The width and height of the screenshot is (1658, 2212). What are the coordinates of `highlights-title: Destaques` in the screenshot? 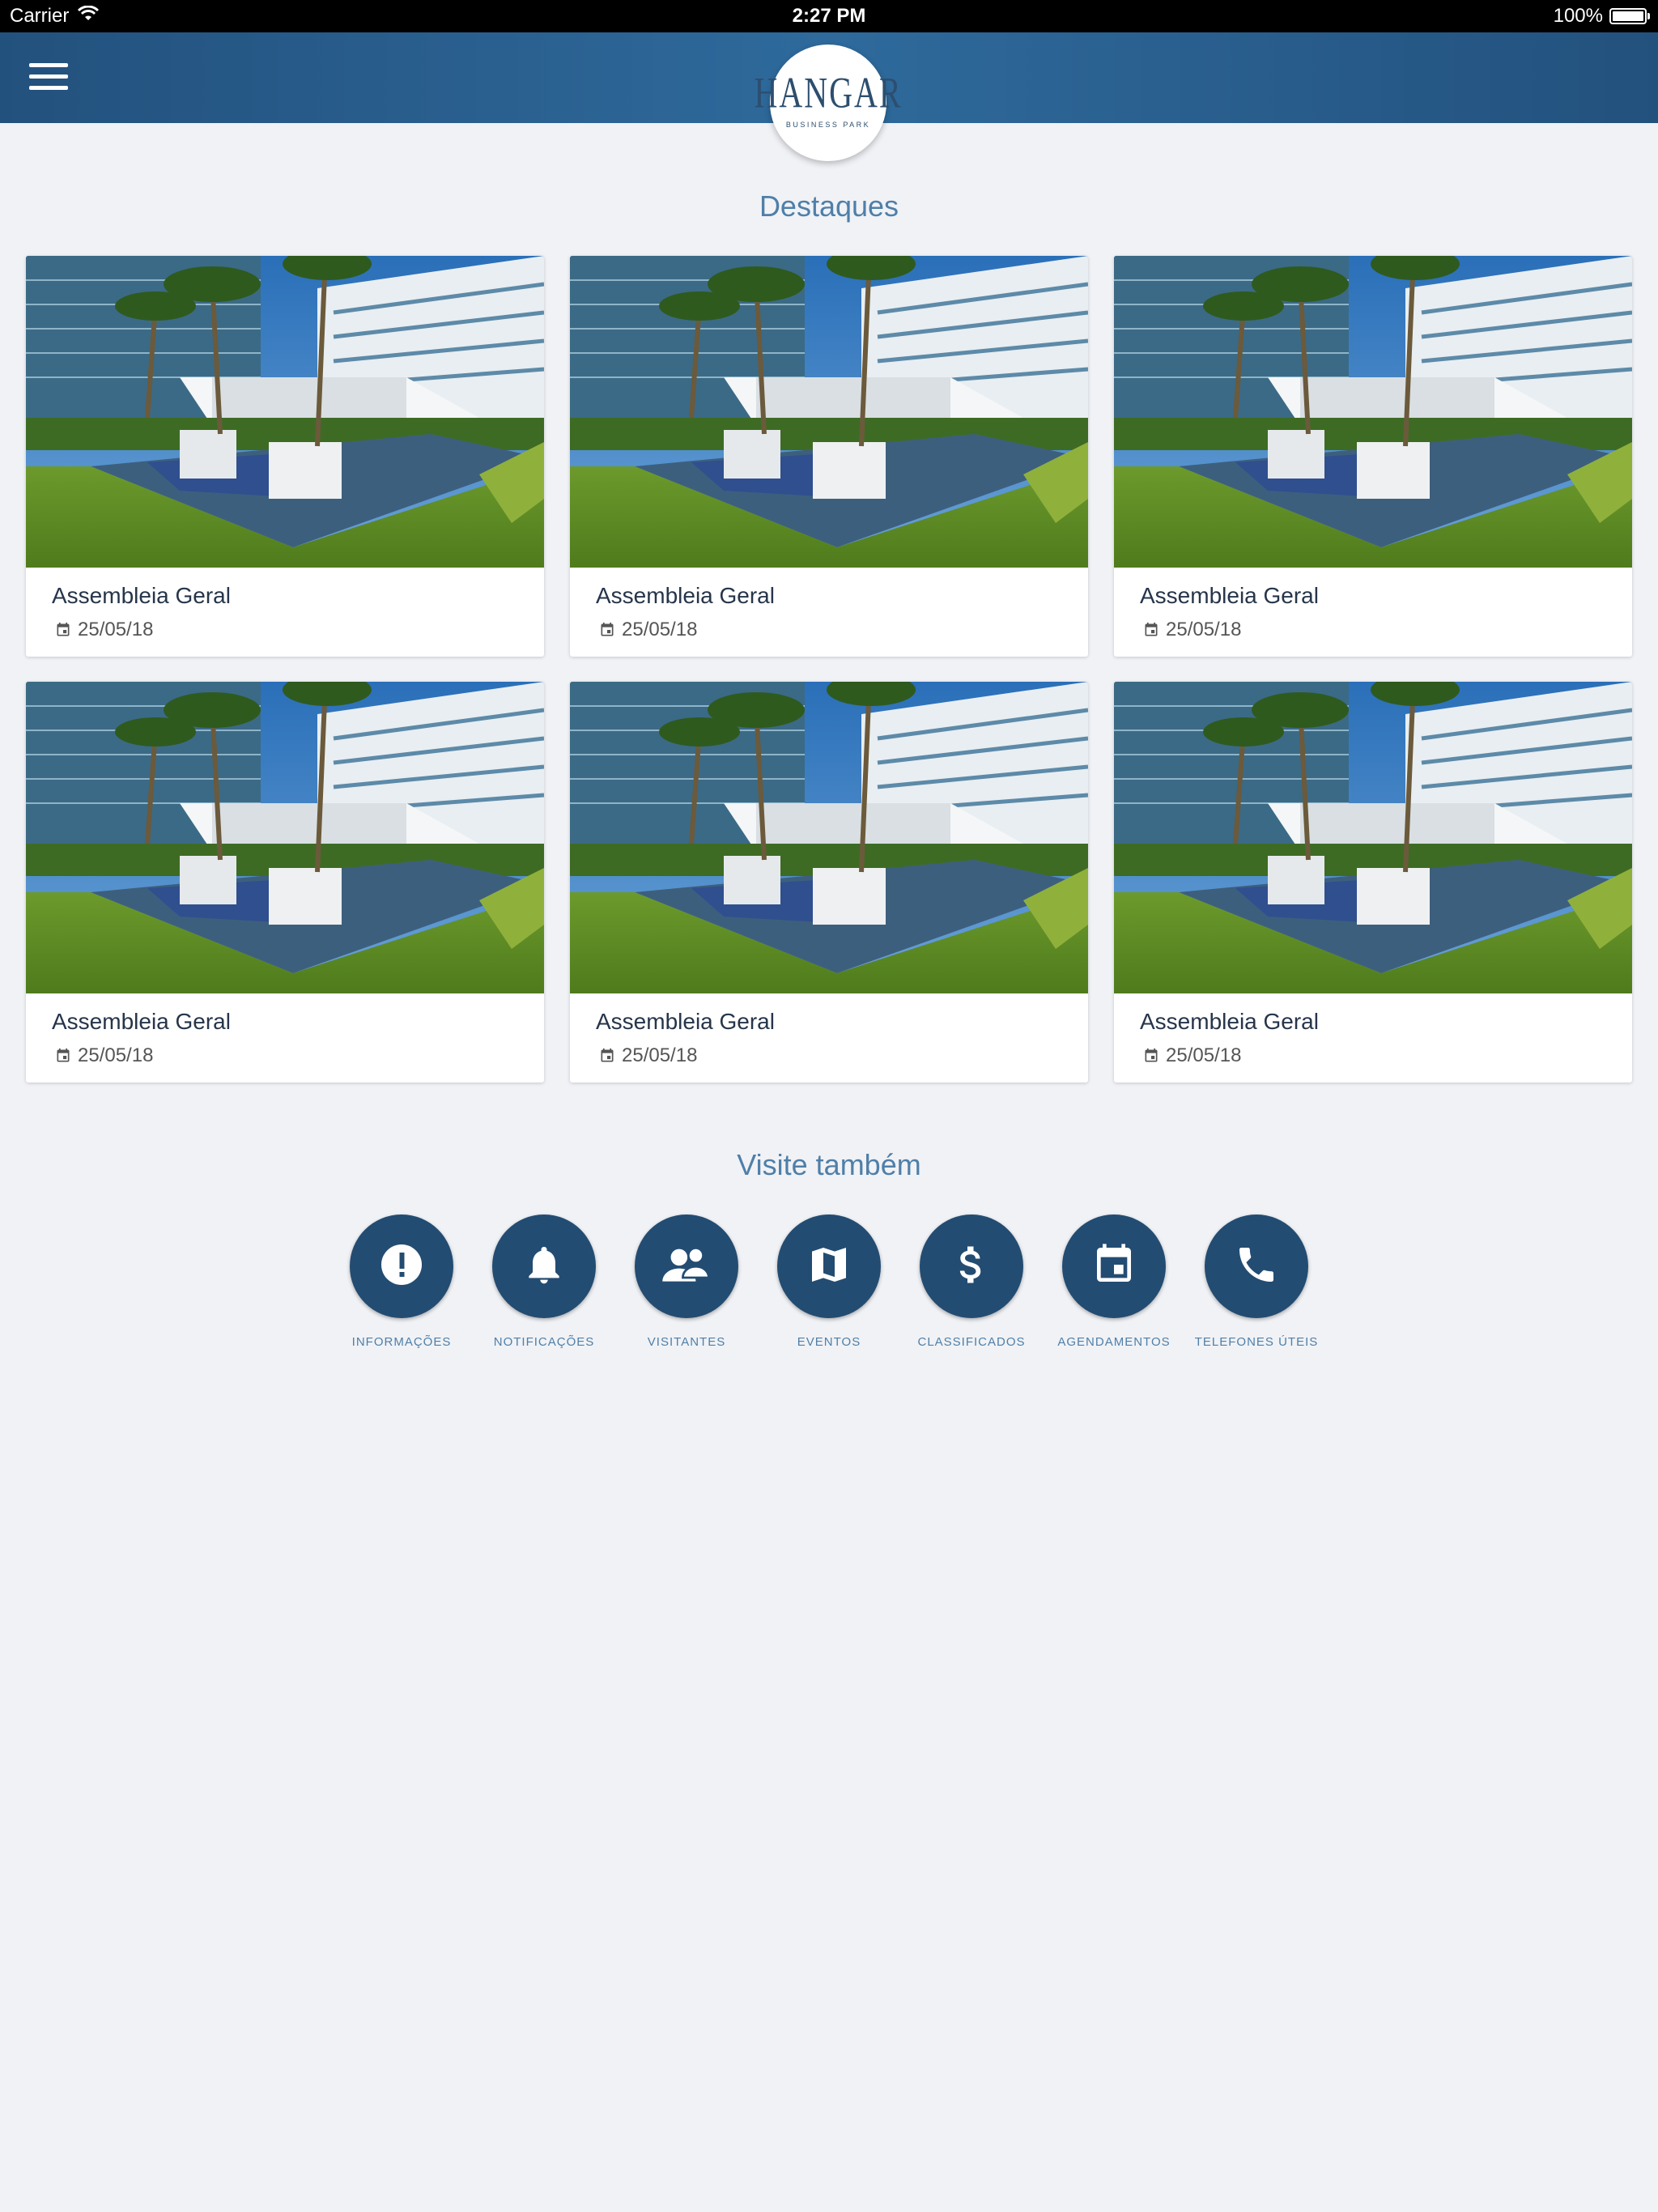 It's located at (829, 206).